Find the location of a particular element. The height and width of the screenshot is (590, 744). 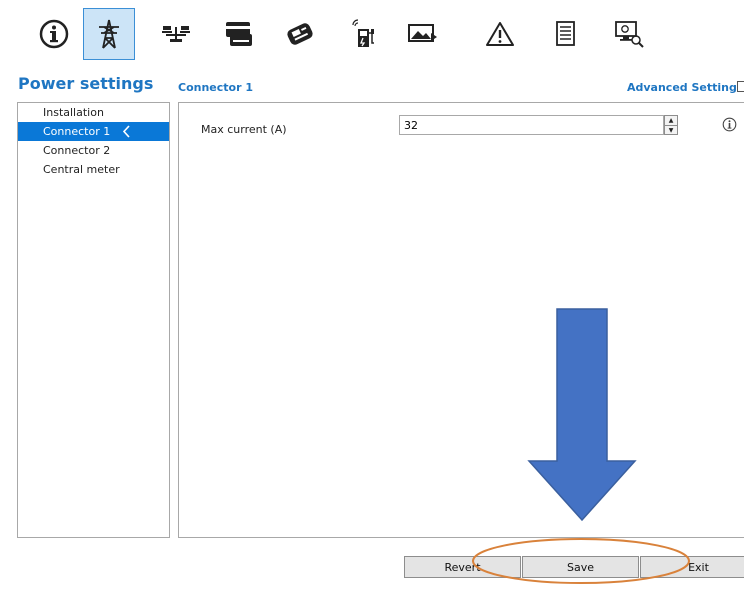

warning-icon is located at coordinates (500, 34).